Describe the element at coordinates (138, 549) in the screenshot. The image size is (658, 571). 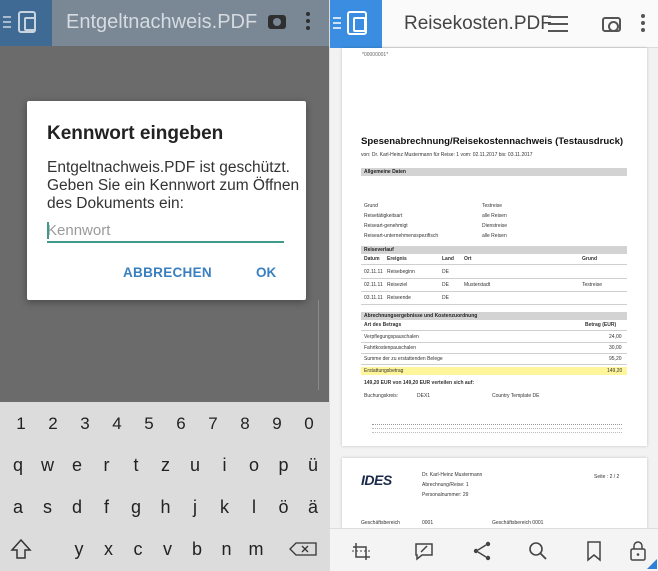
I see `key-c: c` at that location.